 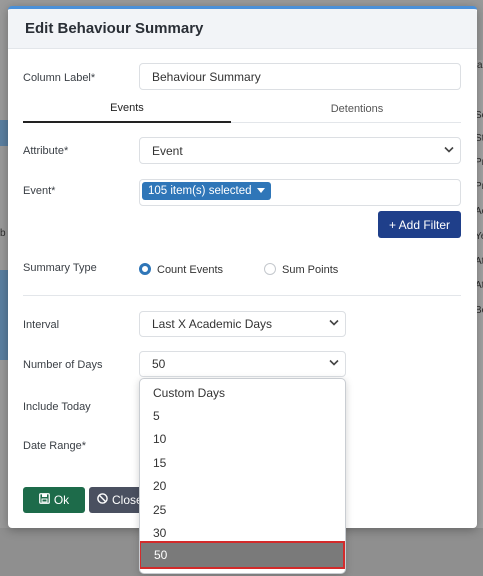 I want to click on dropdown-option-label: 20, so click(x=160, y=485).